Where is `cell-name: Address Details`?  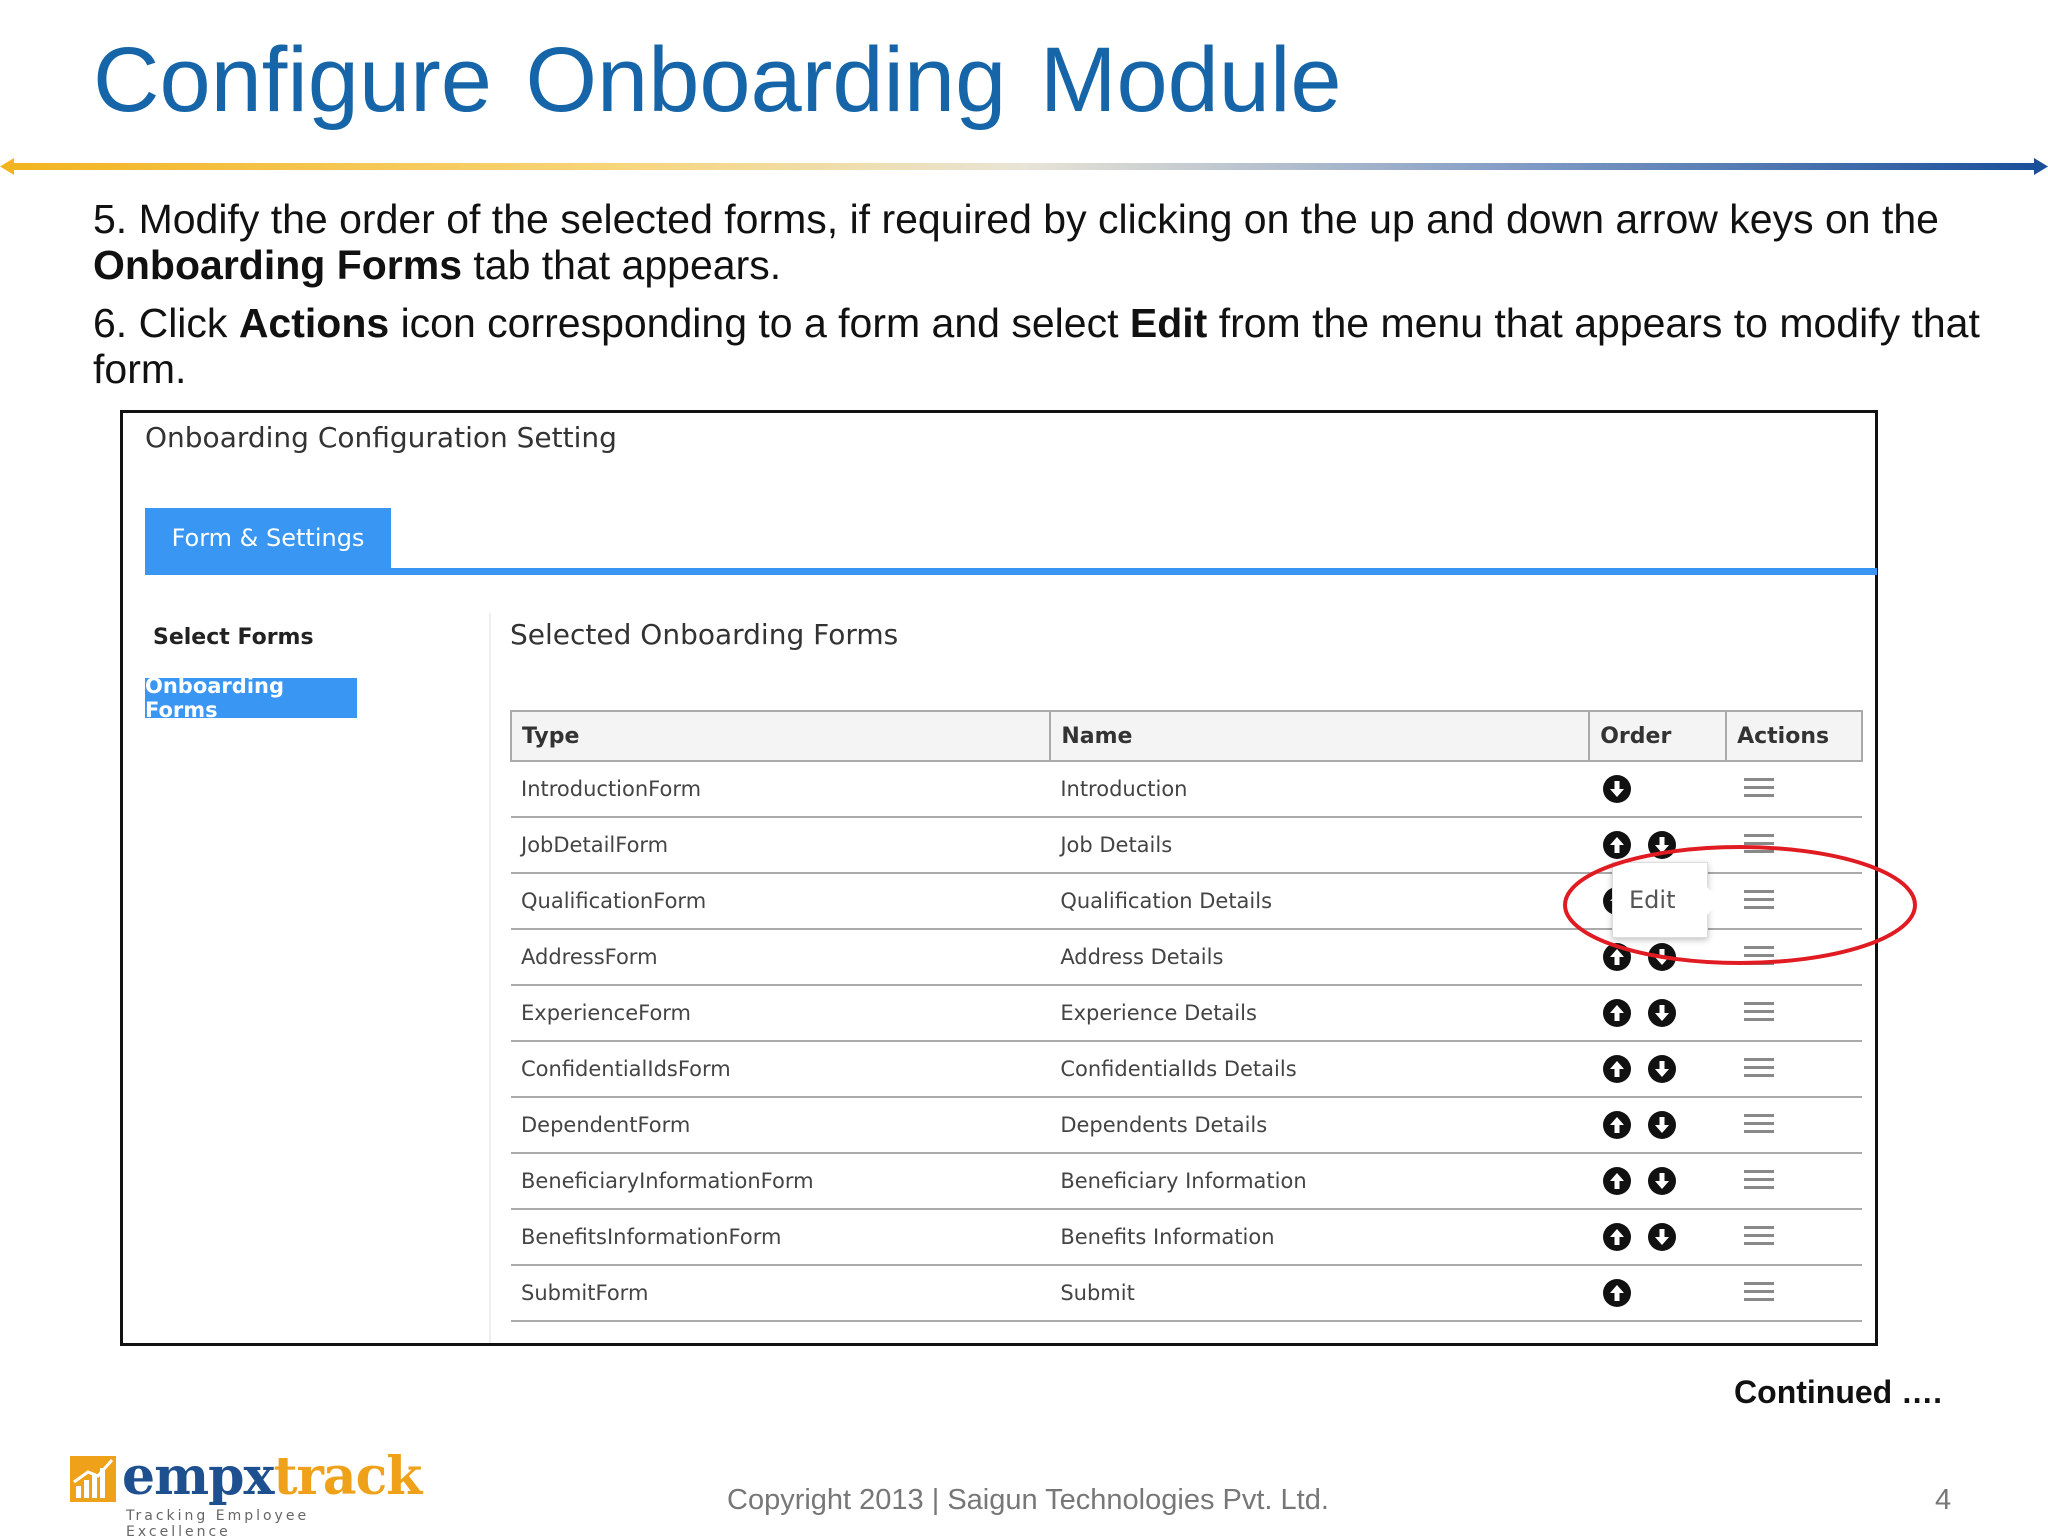 cell-name: Address Details is located at coordinates (1320, 957).